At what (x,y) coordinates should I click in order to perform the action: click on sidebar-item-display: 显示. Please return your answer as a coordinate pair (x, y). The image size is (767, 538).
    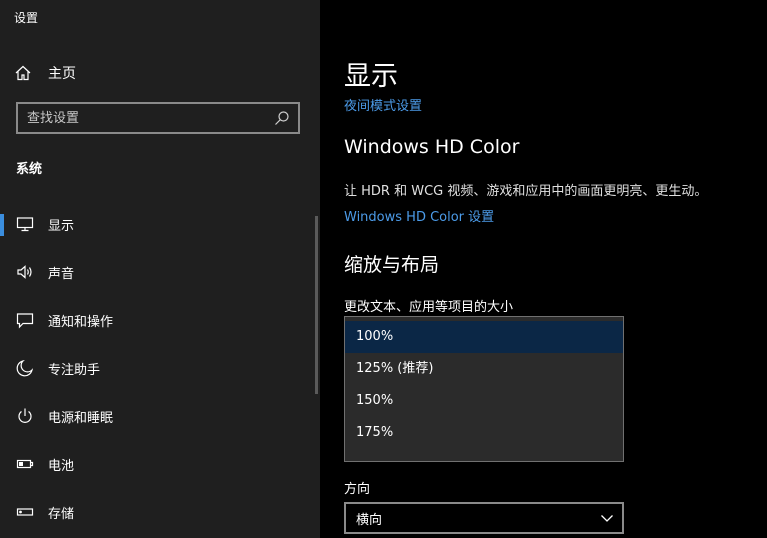
    Looking at the image, I should click on (158, 224).